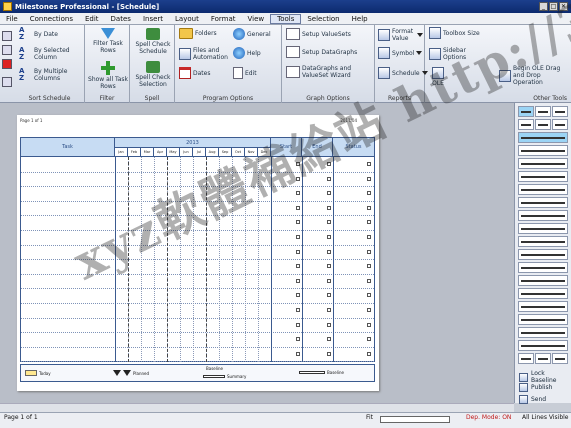  I want to click on menu-tools: Tools, so click(286, 18).